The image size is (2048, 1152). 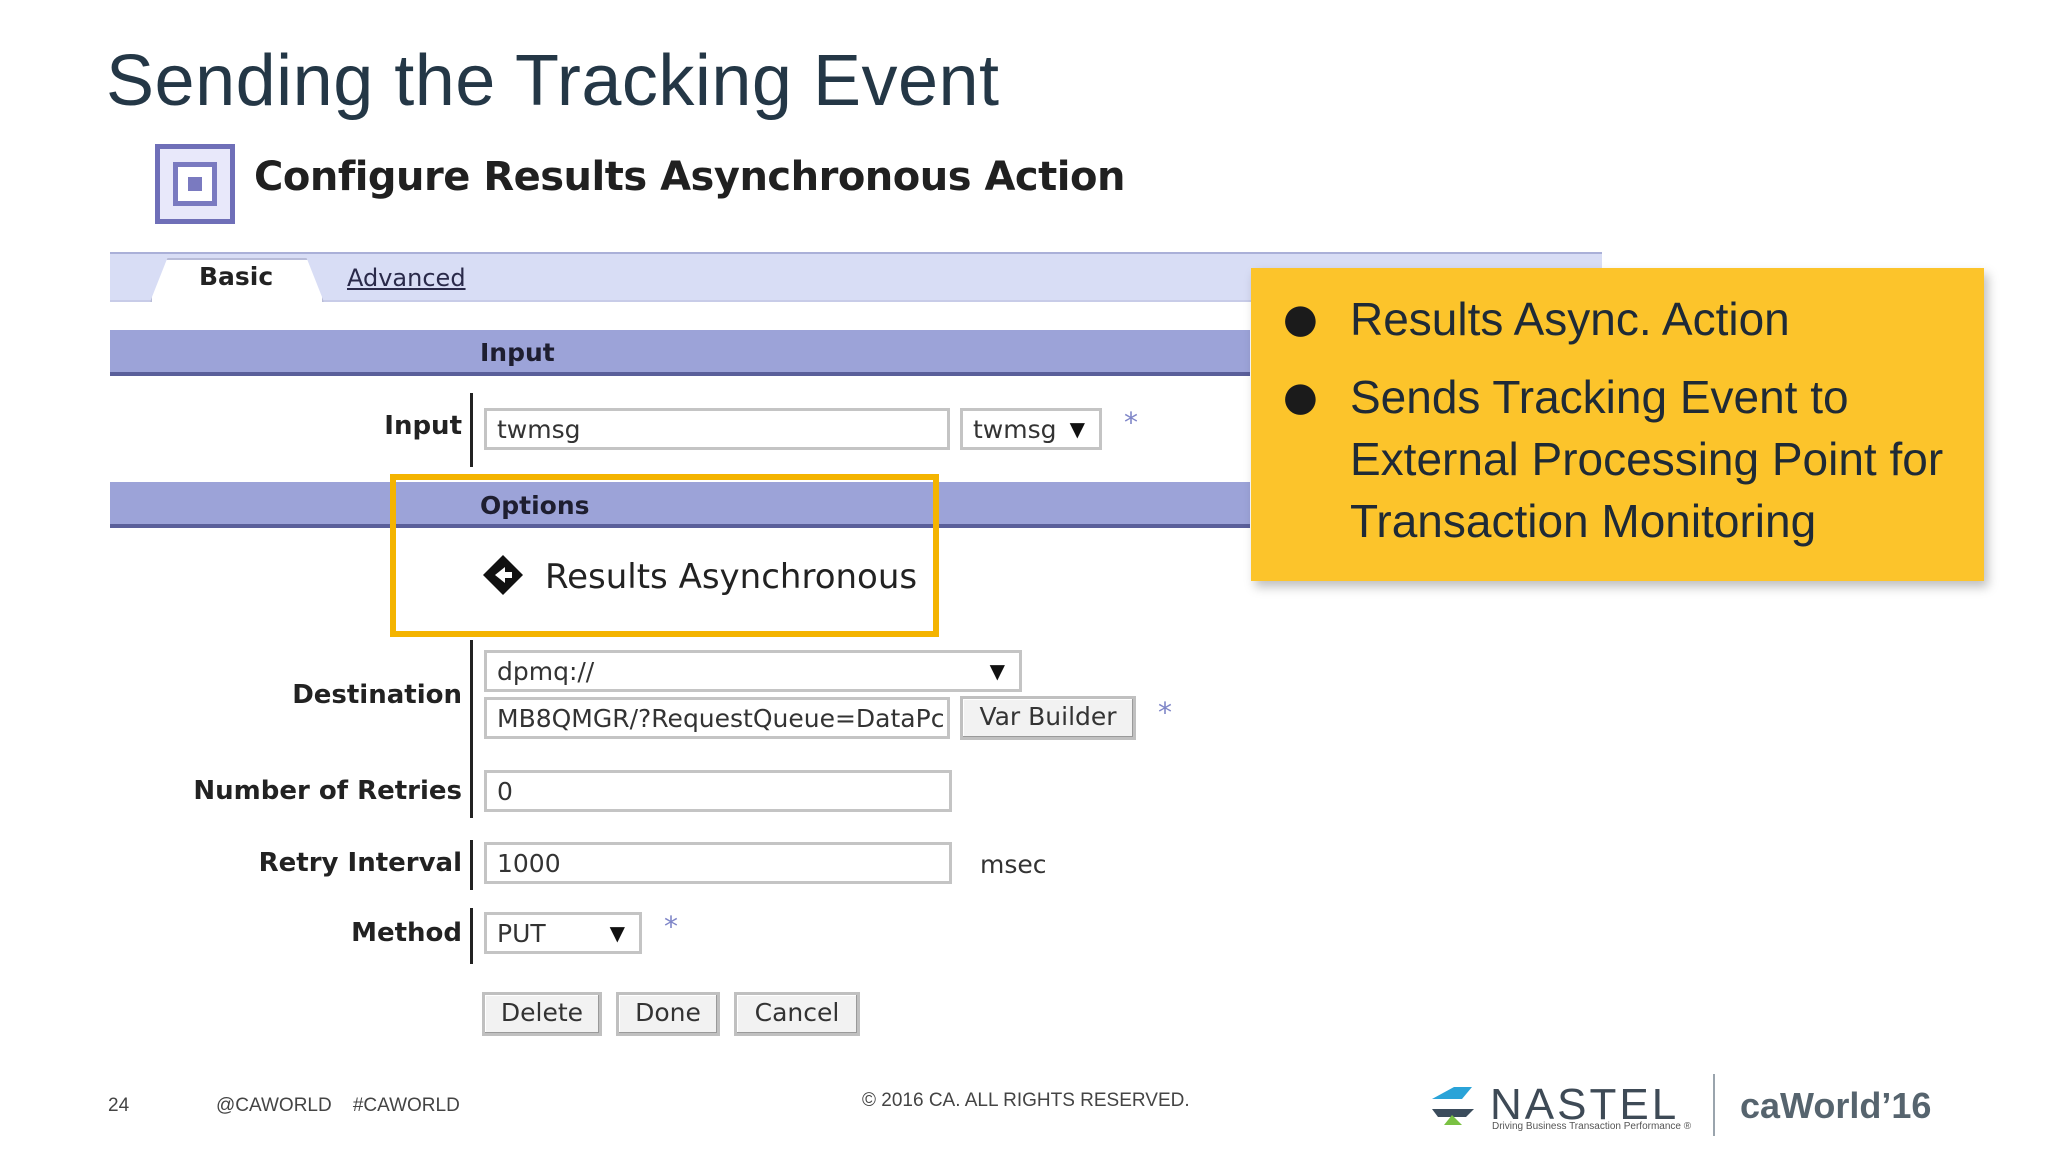 I want to click on destination-label: Destination, so click(x=377, y=695).